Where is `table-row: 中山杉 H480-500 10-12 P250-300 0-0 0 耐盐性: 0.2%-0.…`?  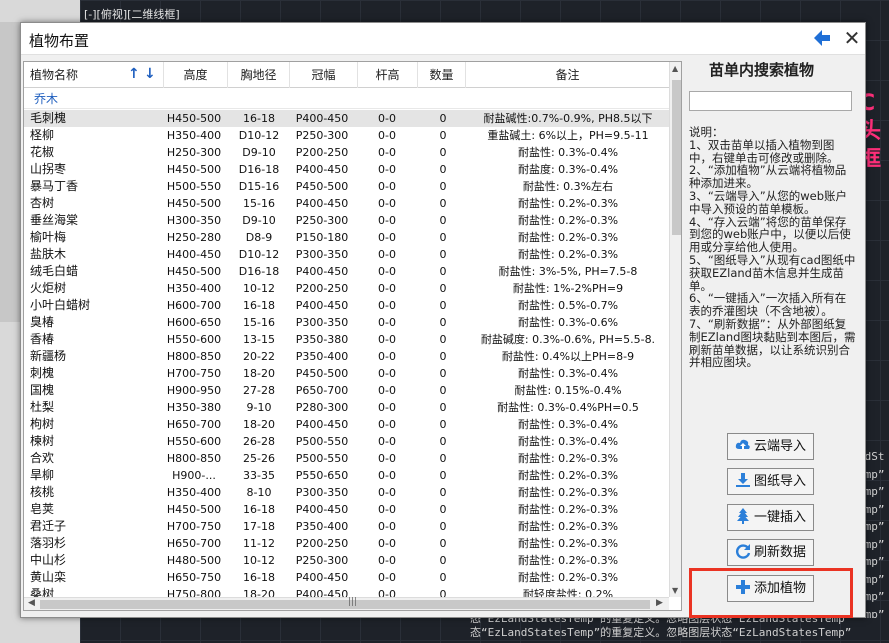 table-row: 中山杉 H480-500 10-12 P250-300 0-0 0 耐盐性: 0.2%-0.… is located at coordinates (346, 560).